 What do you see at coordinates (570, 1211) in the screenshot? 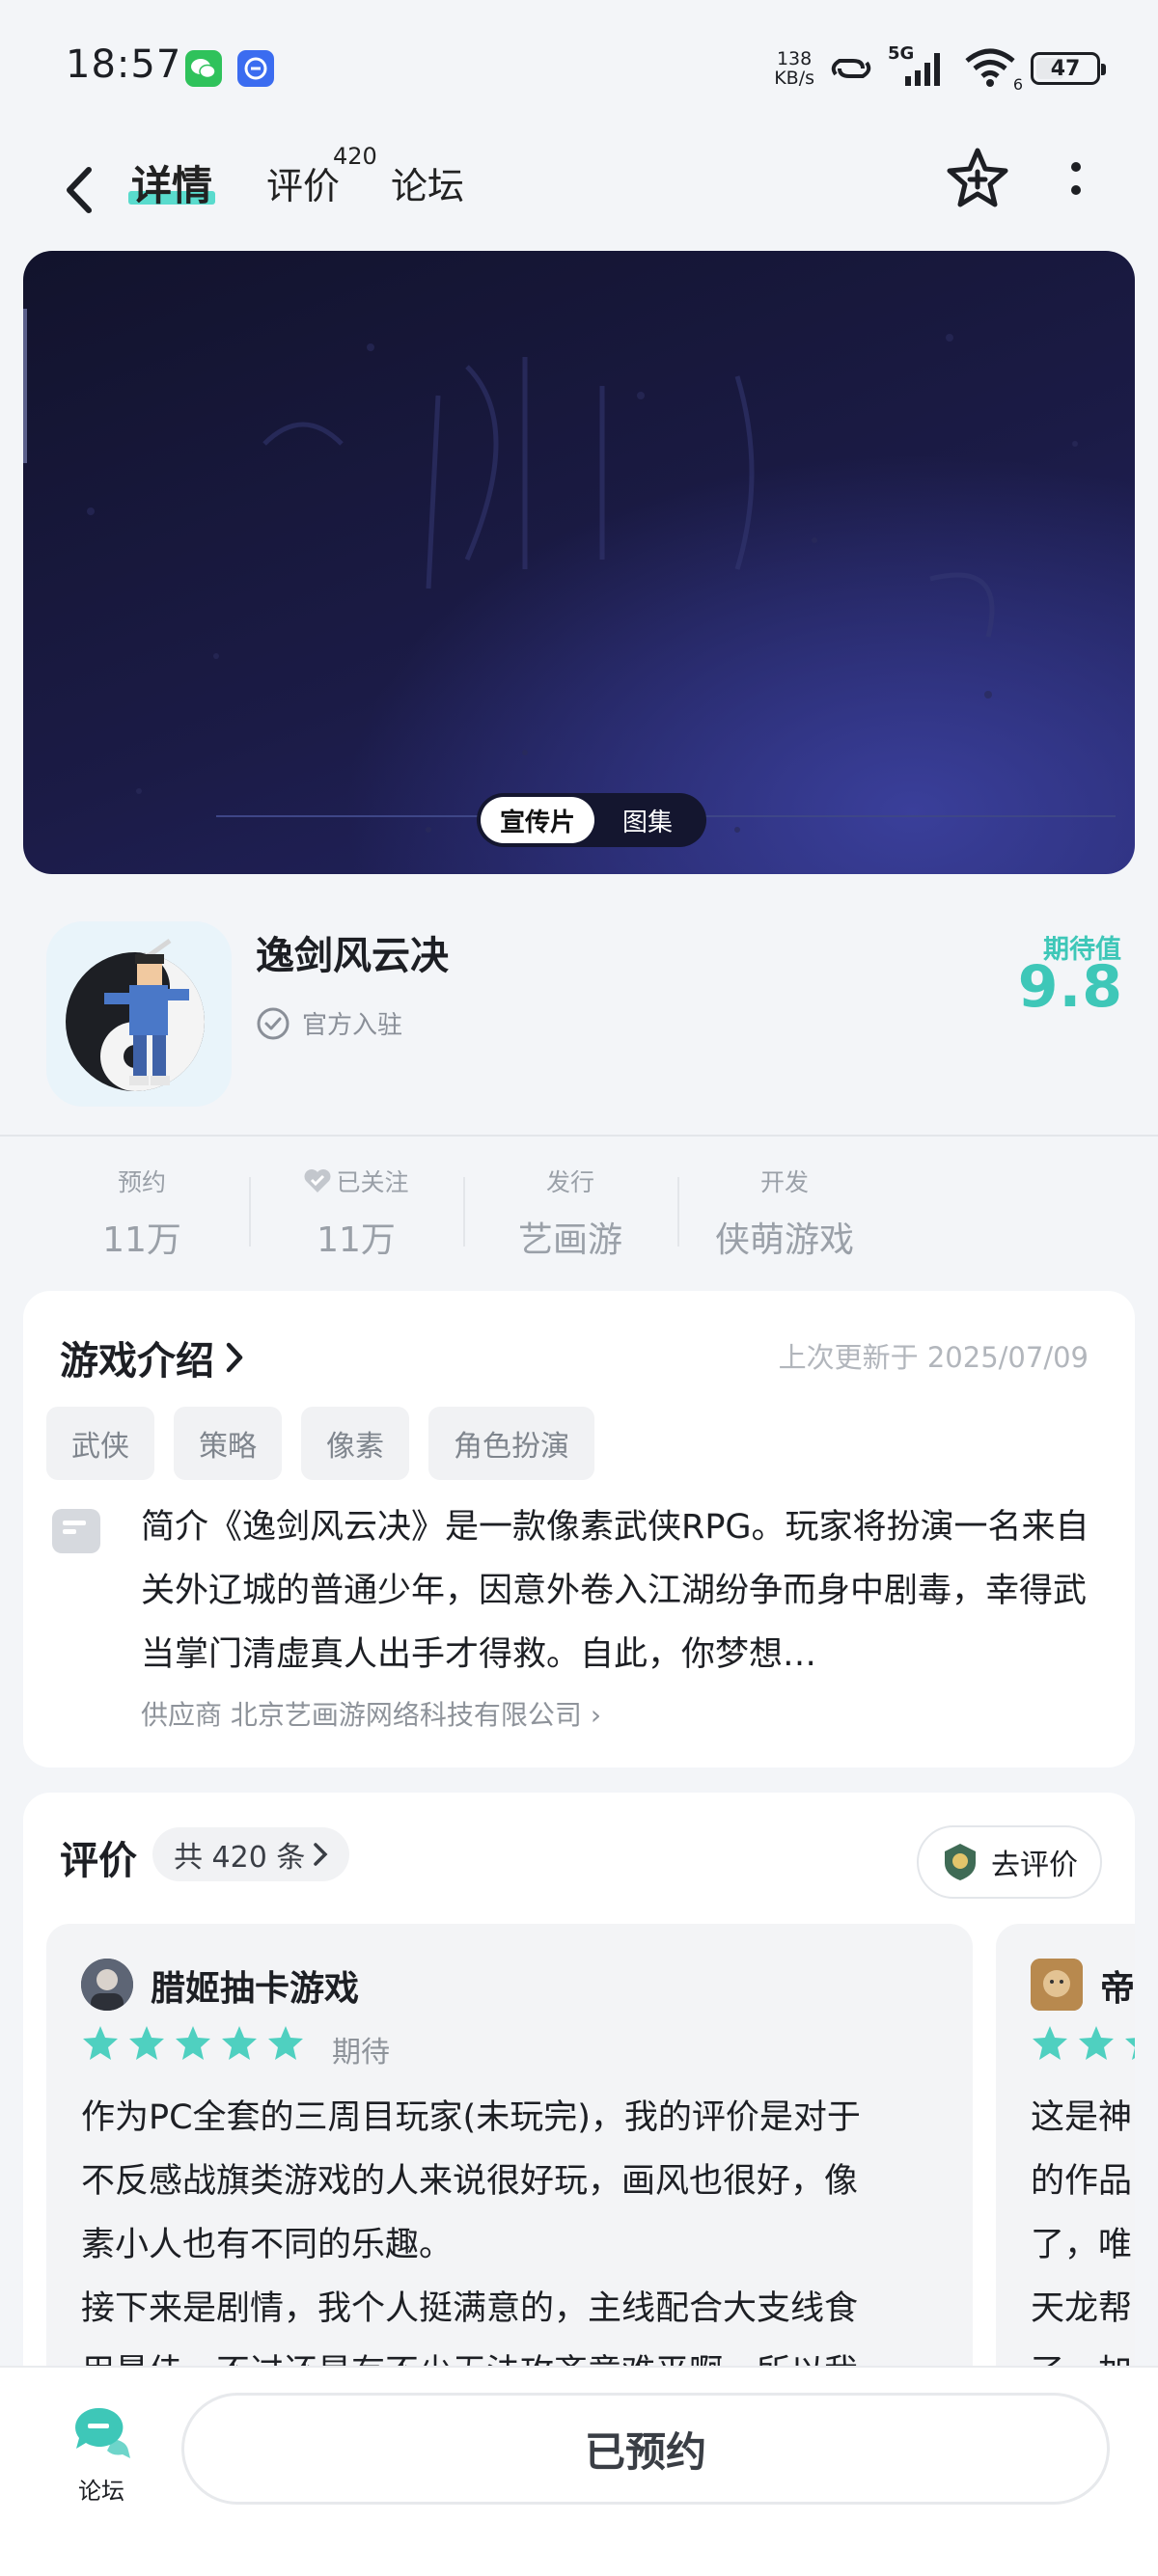
I see `stat-publisher: 发行 艺画游` at bounding box center [570, 1211].